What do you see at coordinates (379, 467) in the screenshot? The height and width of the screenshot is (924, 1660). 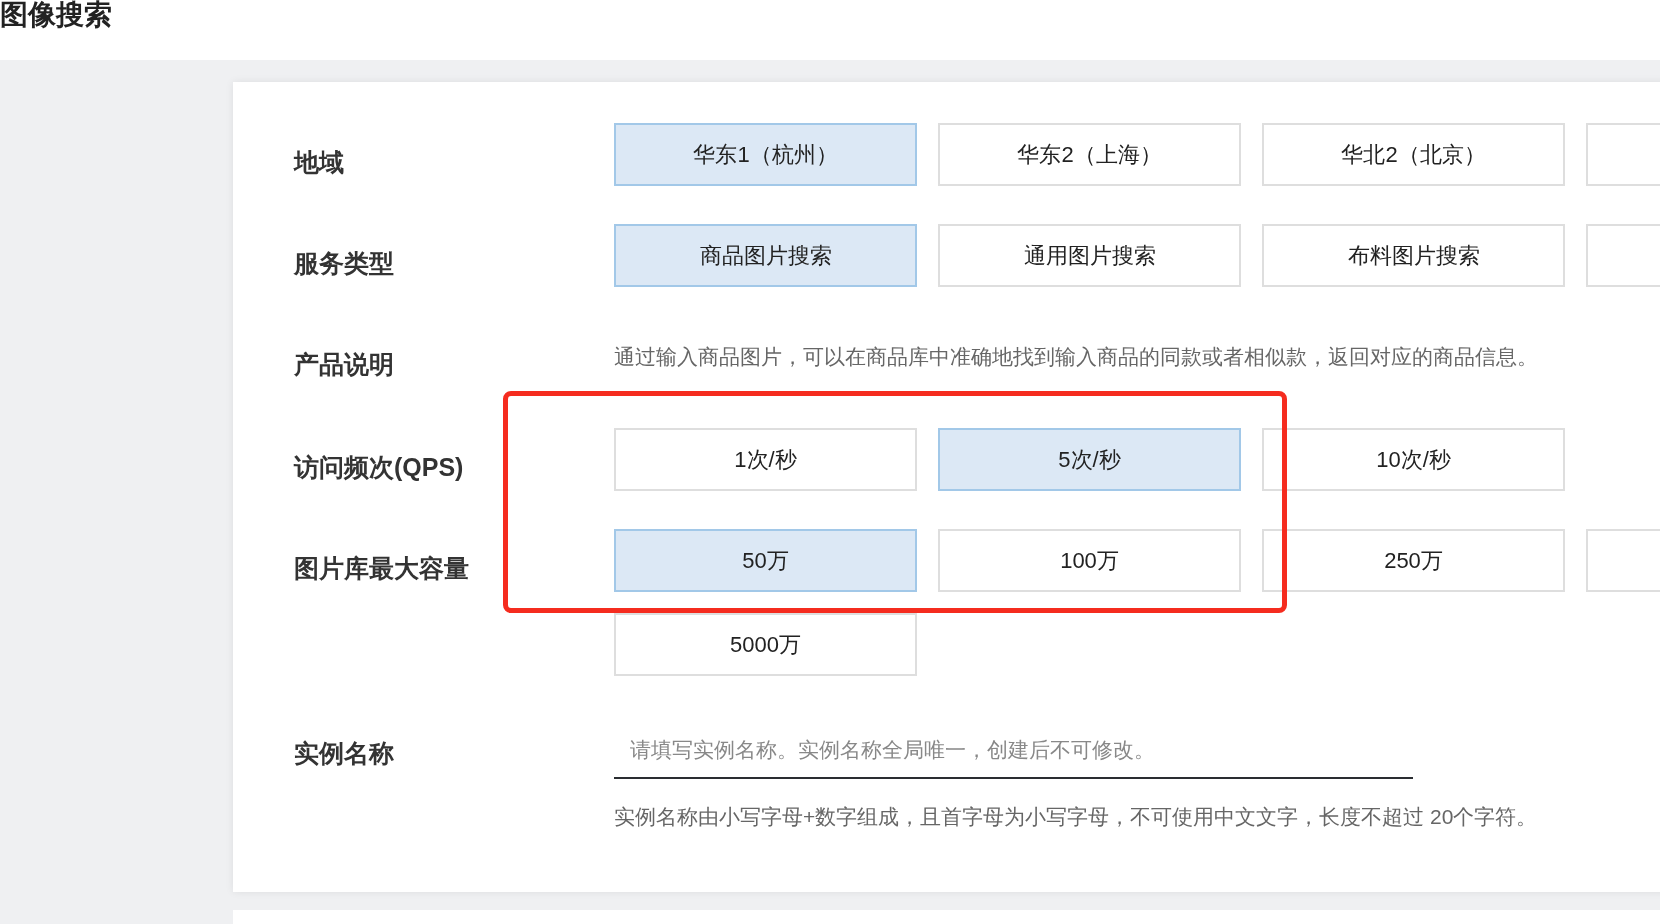 I see `field-label: 访问频次(QPS)` at bounding box center [379, 467].